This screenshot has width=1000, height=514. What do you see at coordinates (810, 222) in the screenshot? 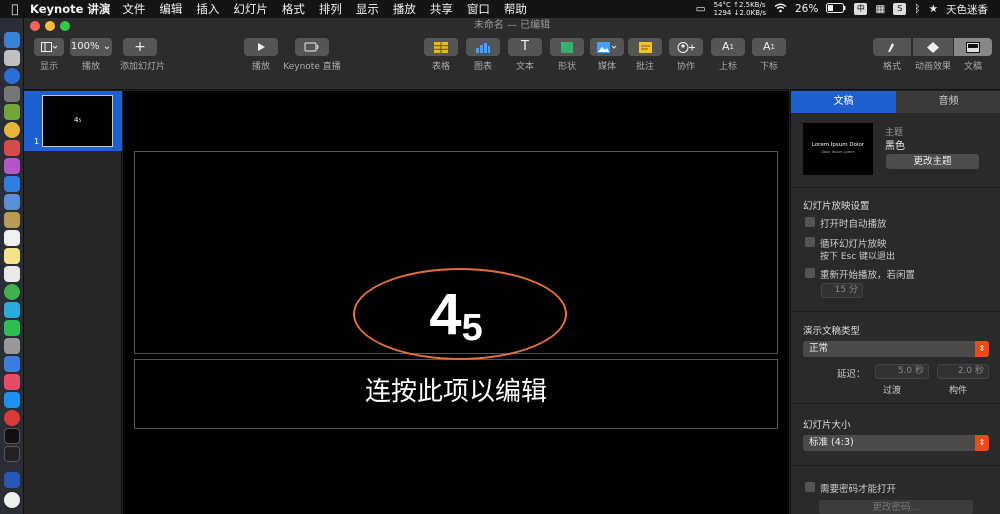
I see `autoplay-checkbox` at bounding box center [810, 222].